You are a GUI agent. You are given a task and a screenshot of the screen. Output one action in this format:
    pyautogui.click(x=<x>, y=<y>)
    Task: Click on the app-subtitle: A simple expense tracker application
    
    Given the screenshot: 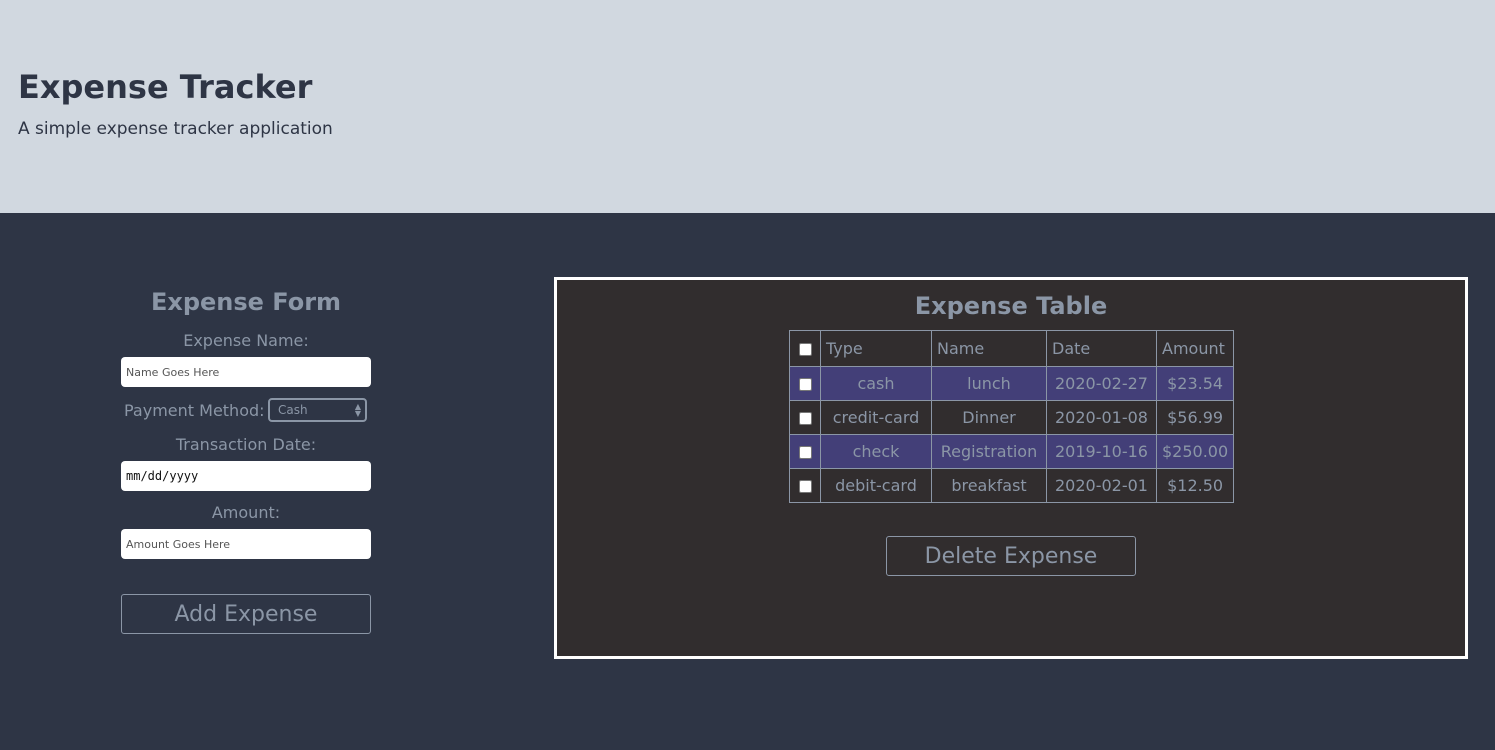 What is the action you would take?
    pyautogui.click(x=175, y=129)
    